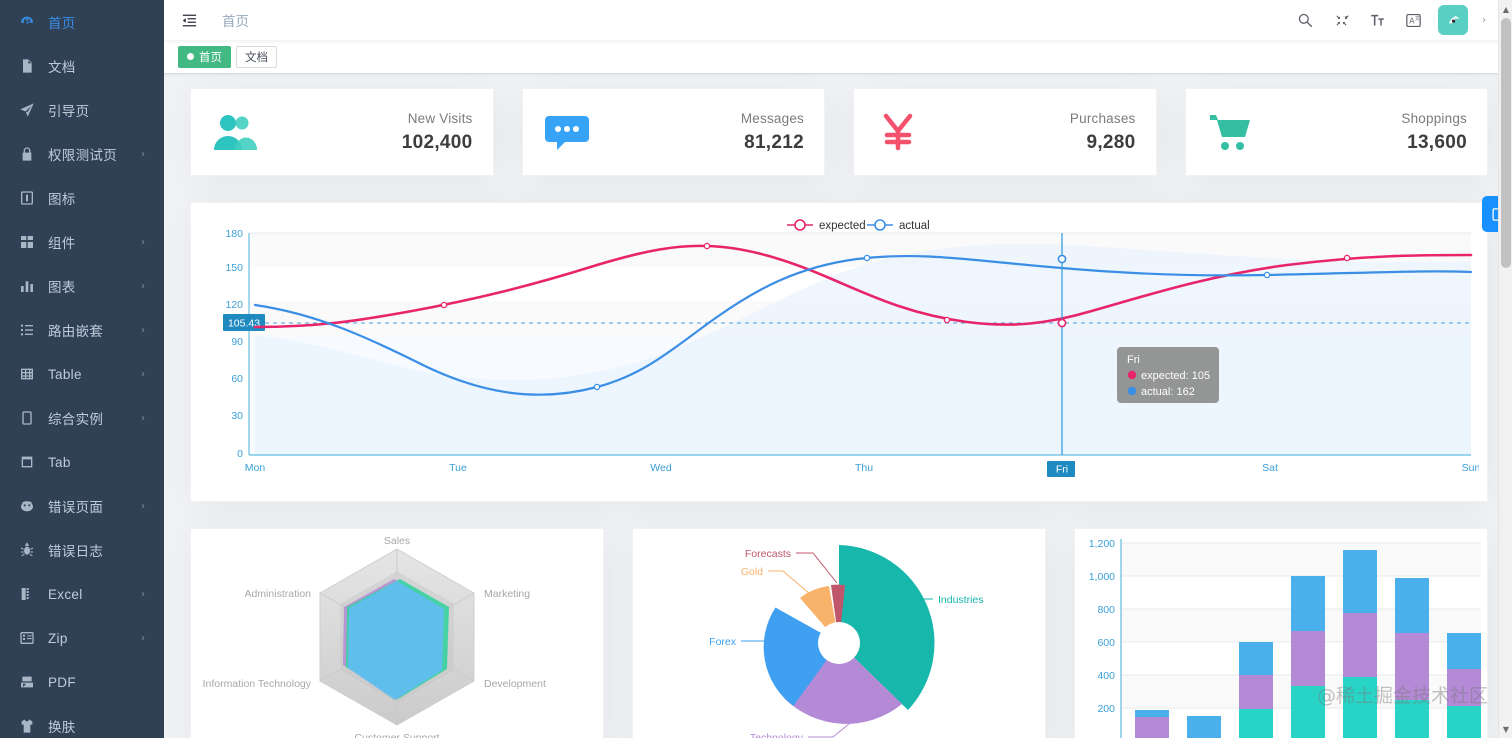  What do you see at coordinates (235, 132) in the screenshot?
I see `people-icon` at bounding box center [235, 132].